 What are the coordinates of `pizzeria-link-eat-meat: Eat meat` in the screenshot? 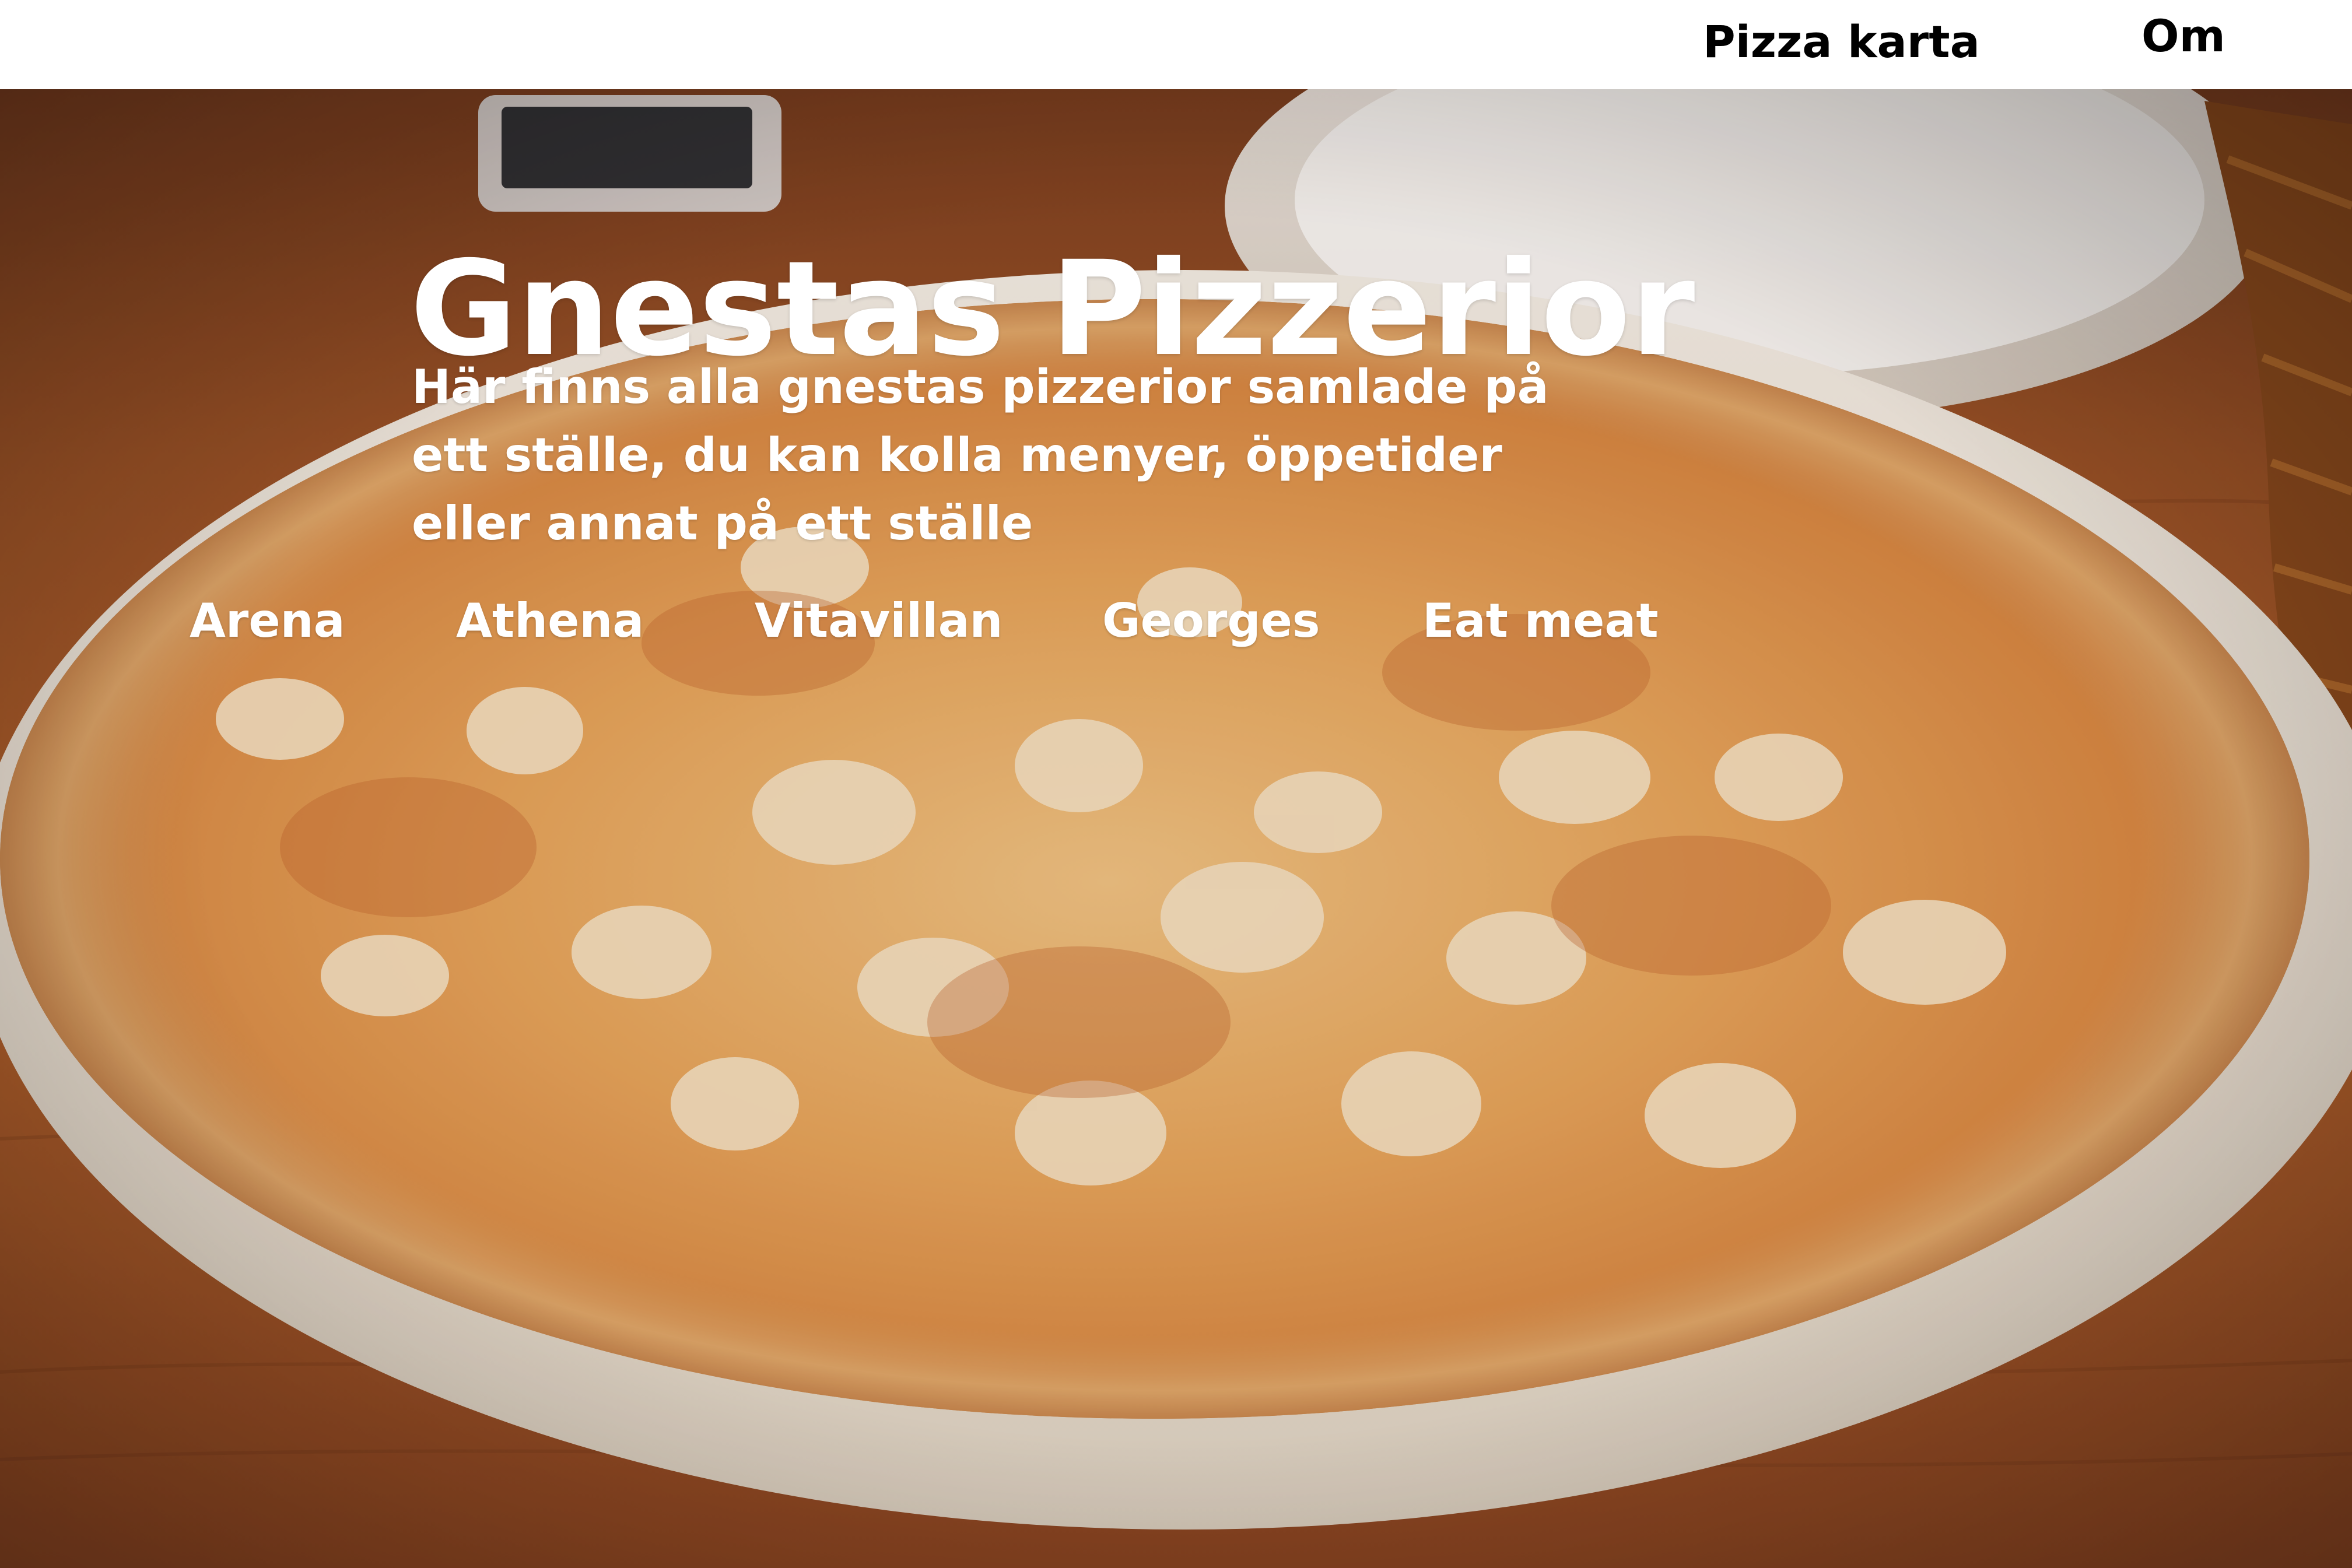 It's located at (1540, 621).